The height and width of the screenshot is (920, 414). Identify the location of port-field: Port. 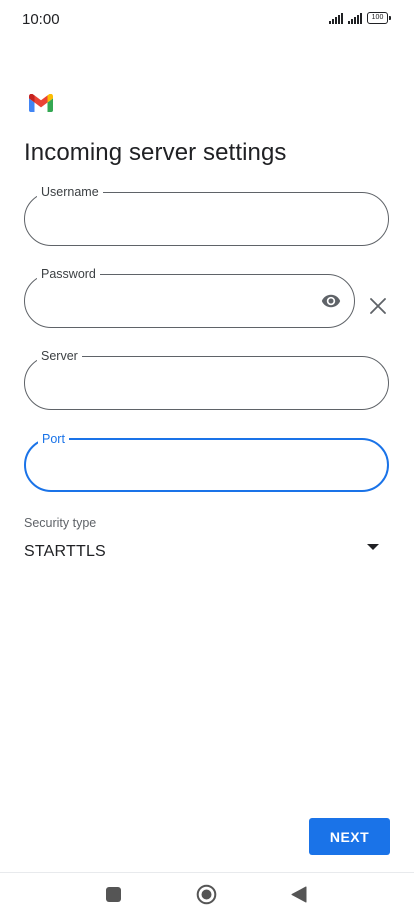
(206, 461).